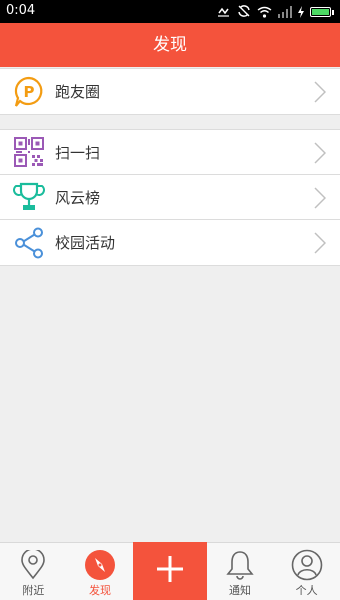  What do you see at coordinates (100, 565) in the screenshot?
I see `compass-icon` at bounding box center [100, 565].